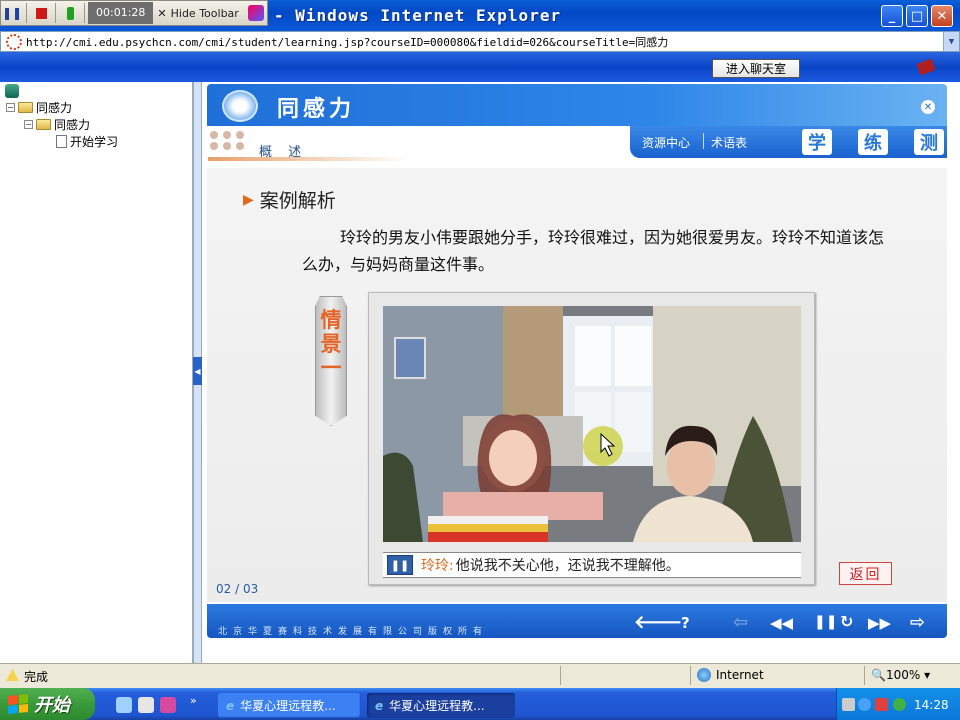 This screenshot has width=960, height=720. I want to click on section-title-text: 案例解析, so click(297, 201).